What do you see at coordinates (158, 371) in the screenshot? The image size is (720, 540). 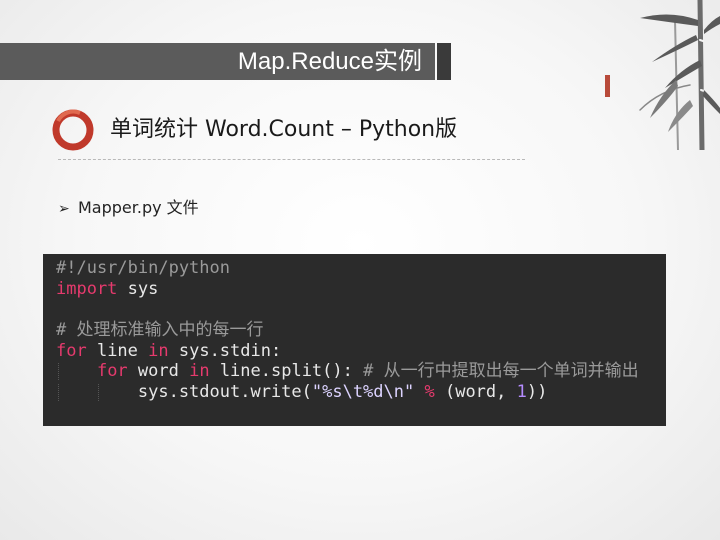 I see `code-token: word` at bounding box center [158, 371].